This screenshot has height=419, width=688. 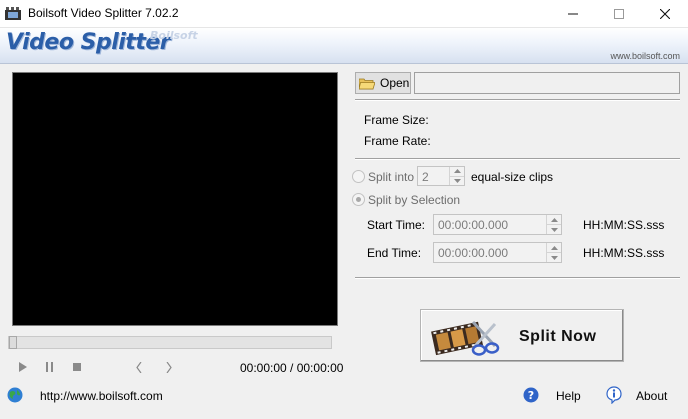 What do you see at coordinates (101, 396) in the screenshot?
I see `website-link: http://www.boilsoft.com` at bounding box center [101, 396].